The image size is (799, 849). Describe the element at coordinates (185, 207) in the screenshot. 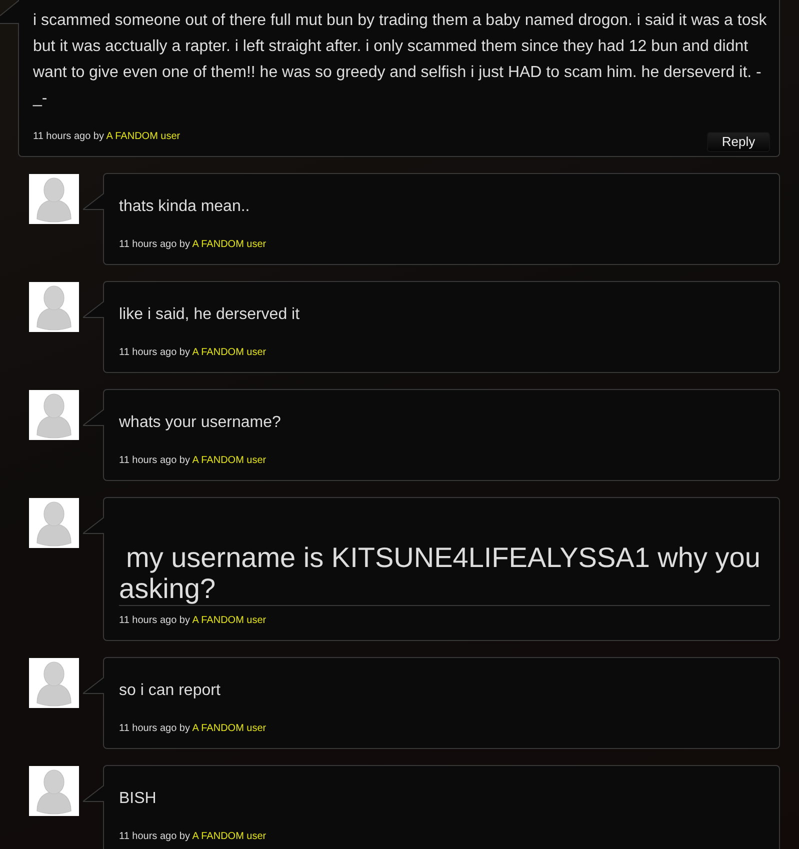

I see `reply-text: thats kinda mean..` at that location.